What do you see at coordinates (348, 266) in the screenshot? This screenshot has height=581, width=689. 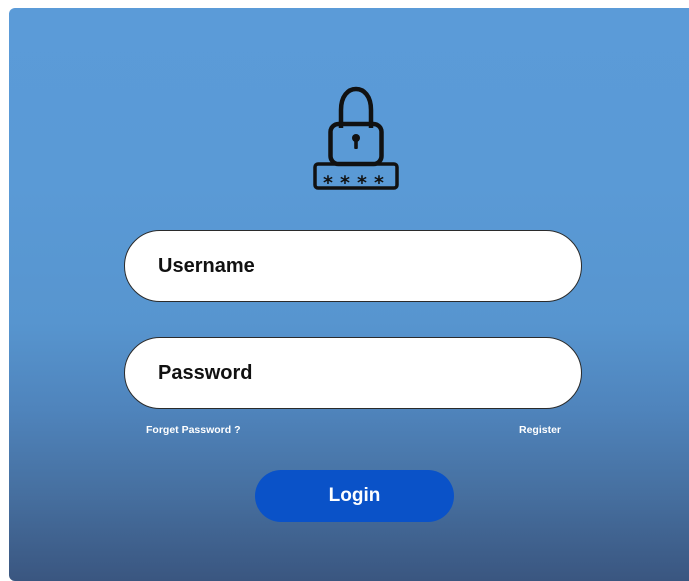 I see `username-input` at bounding box center [348, 266].